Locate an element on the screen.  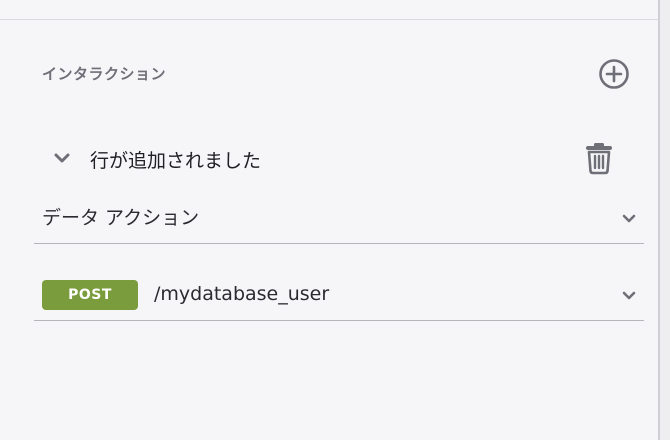
add-interaction-button is located at coordinates (614, 74).